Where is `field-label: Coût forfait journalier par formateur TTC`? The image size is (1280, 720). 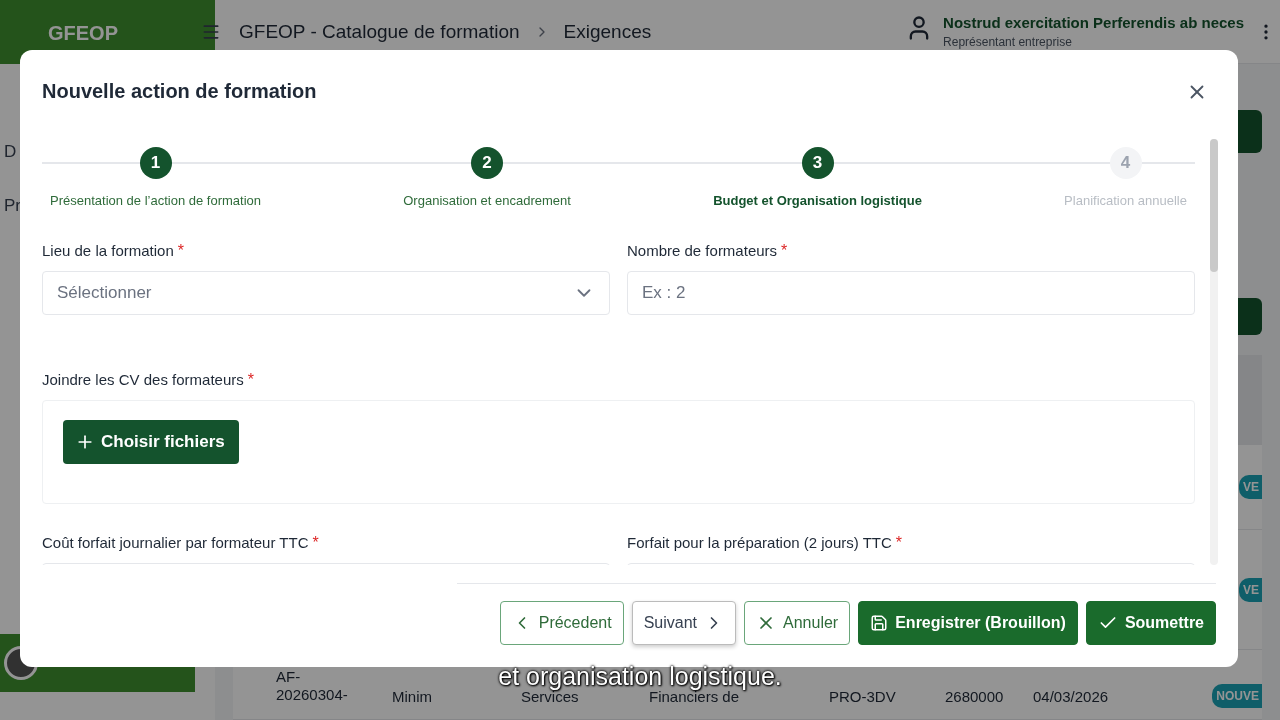 field-label: Coût forfait journalier par formateur TTC is located at coordinates (175, 542).